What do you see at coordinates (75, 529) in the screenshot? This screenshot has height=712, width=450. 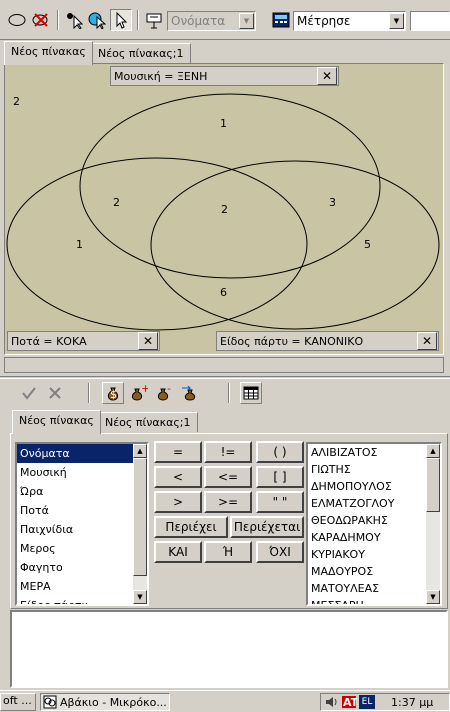 I see `field-list-item: Παιχνίδια` at bounding box center [75, 529].